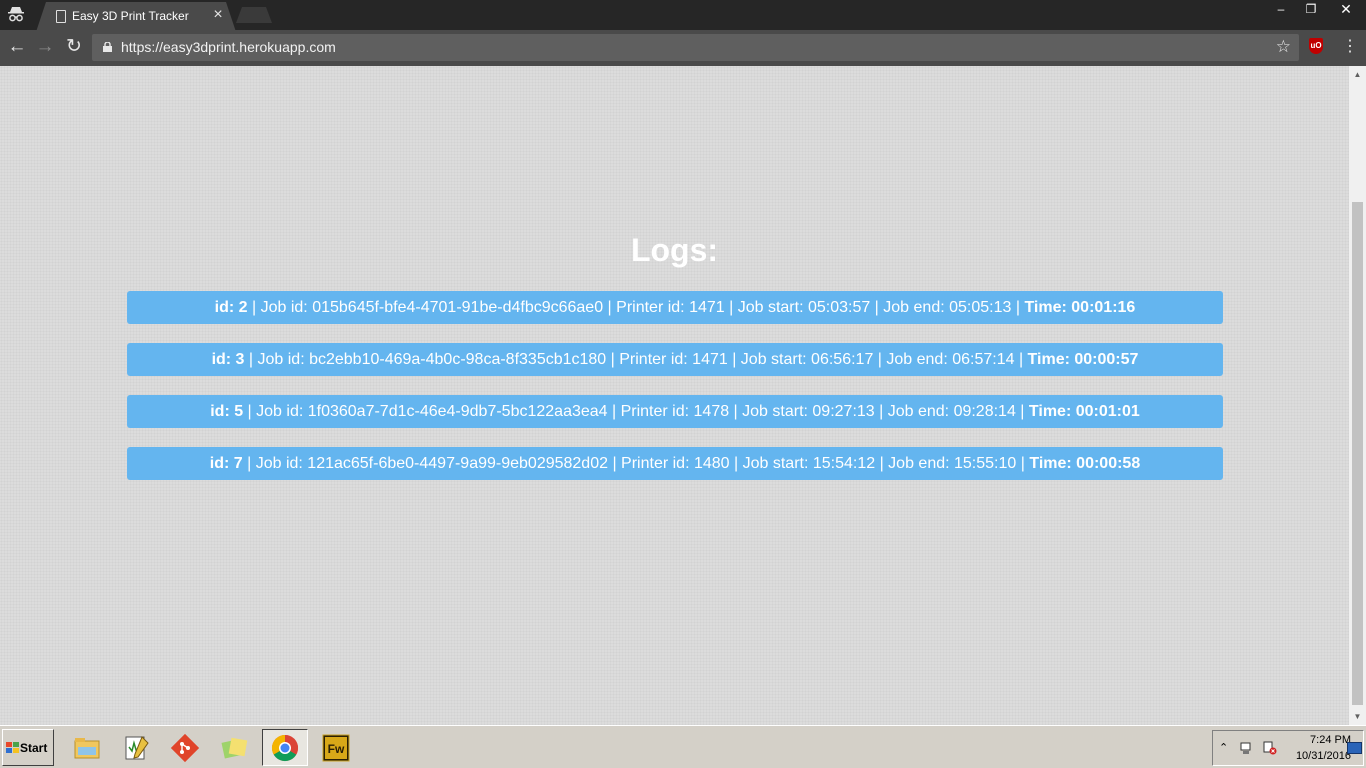 This screenshot has height=768, width=1366. I want to click on bookmark-star-icon: ☆, so click(1283, 47).